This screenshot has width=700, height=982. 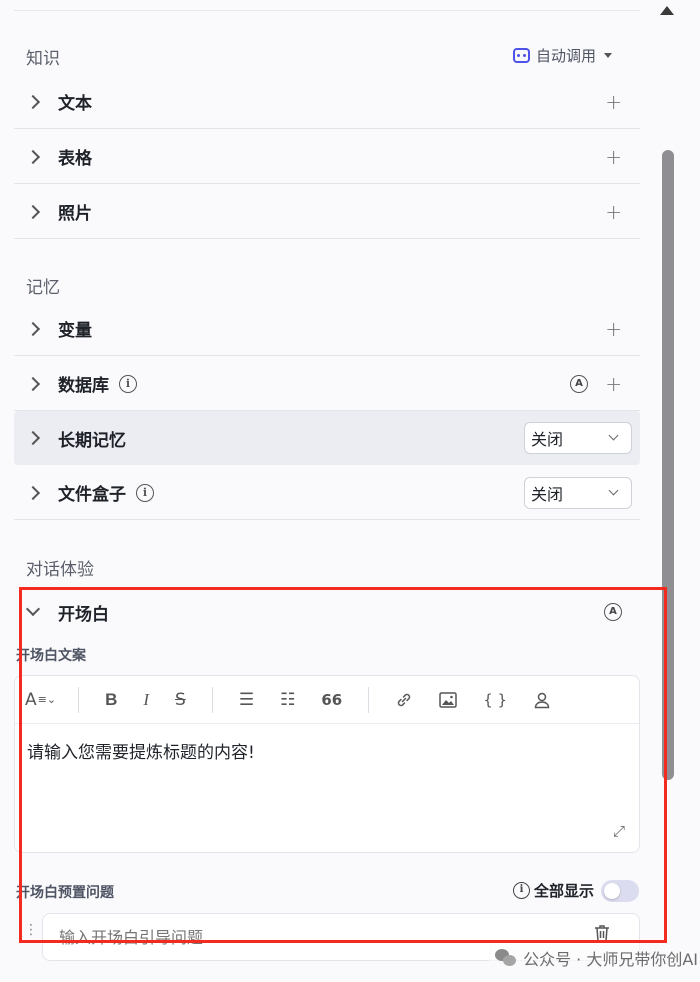 What do you see at coordinates (327, 329) in the screenshot?
I see `memory-item-variable: 变量 +` at bounding box center [327, 329].